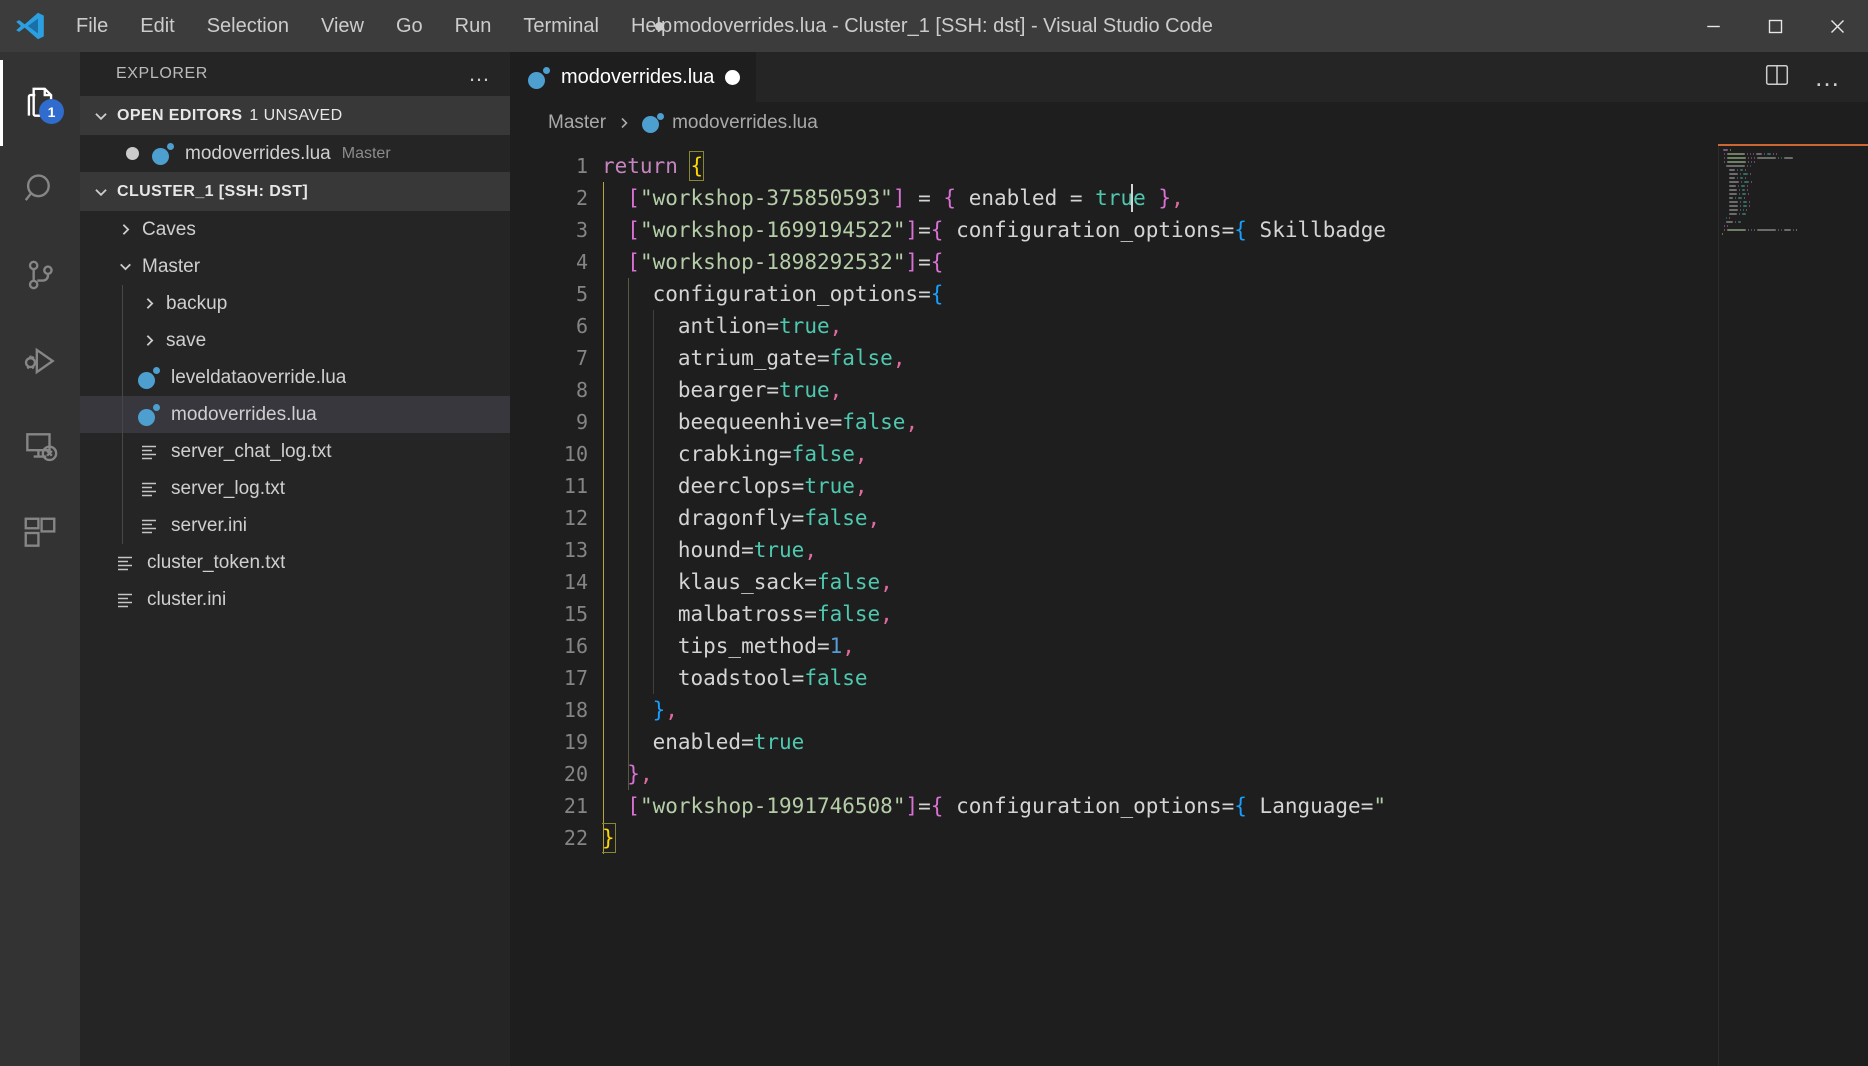  Describe the element at coordinates (409, 26) in the screenshot. I see `menu-go: Go` at that location.